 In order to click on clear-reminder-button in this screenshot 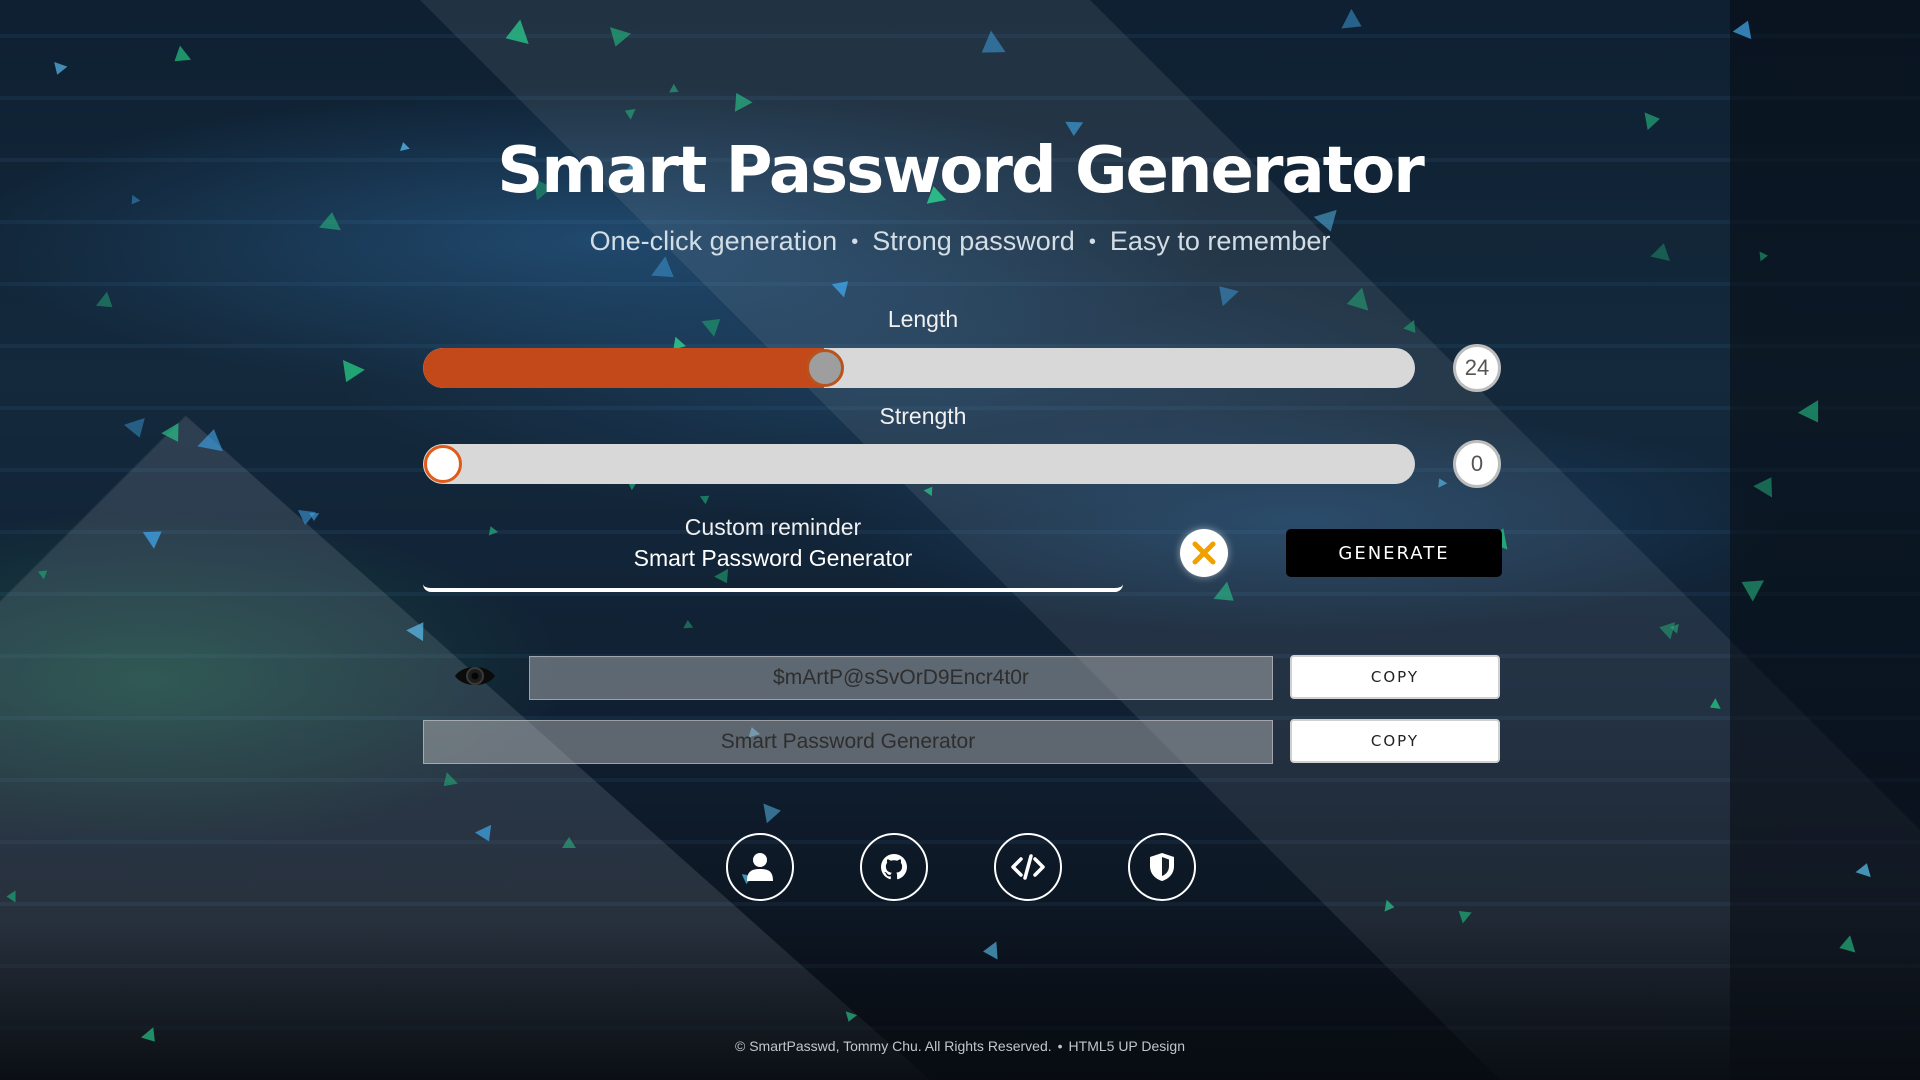, I will do `click(1204, 553)`.